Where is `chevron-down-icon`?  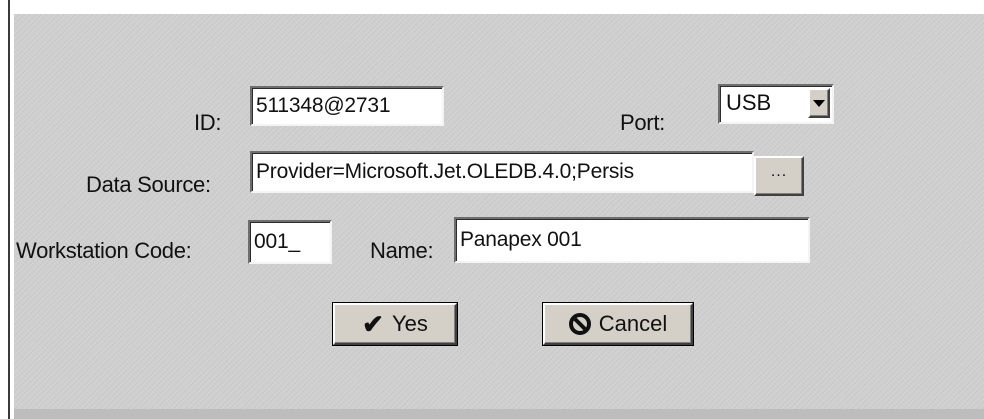 chevron-down-icon is located at coordinates (819, 103).